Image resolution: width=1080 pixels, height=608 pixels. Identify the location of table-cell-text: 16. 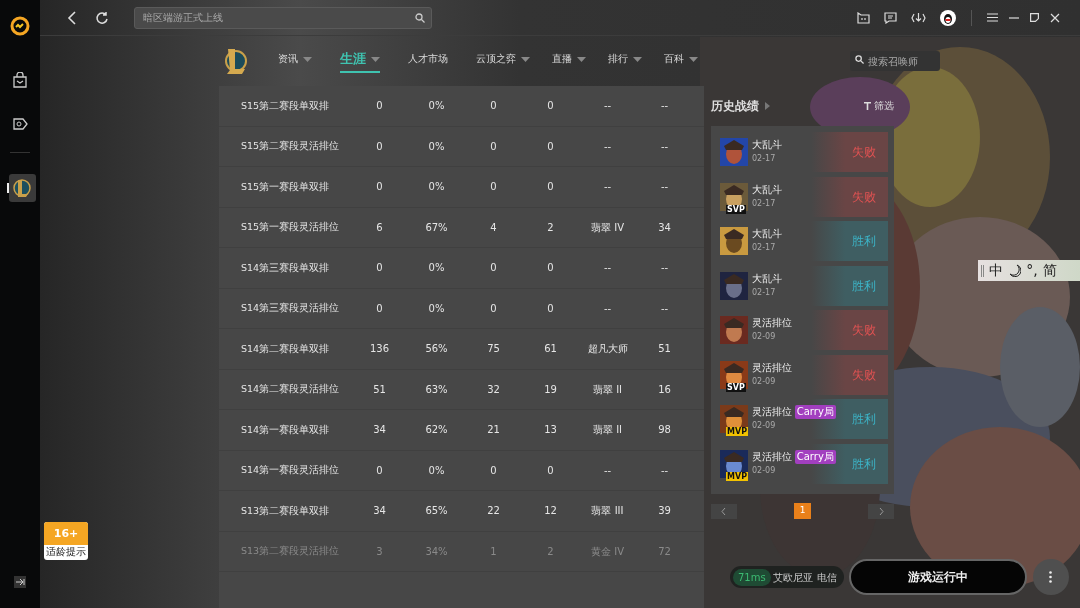
(664, 389).